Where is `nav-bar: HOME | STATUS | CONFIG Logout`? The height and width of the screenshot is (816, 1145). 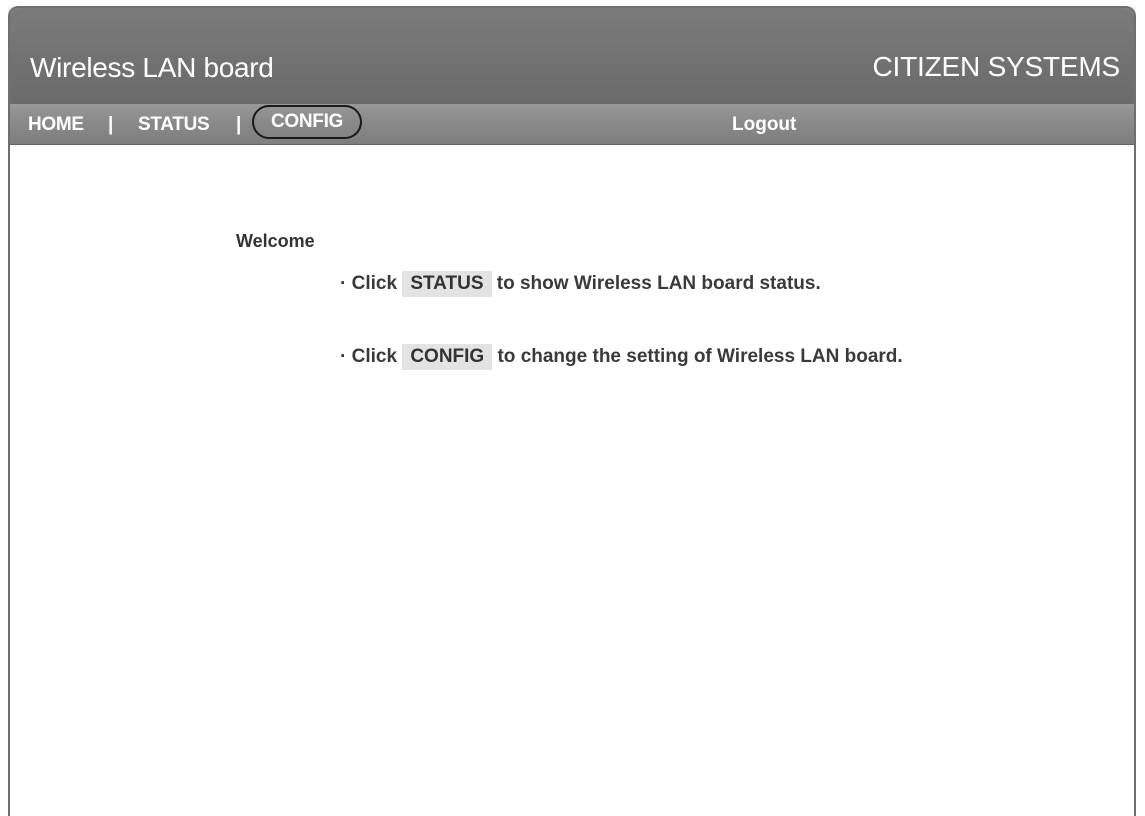
nav-bar: HOME | STATUS | CONFIG Logout is located at coordinates (572, 124).